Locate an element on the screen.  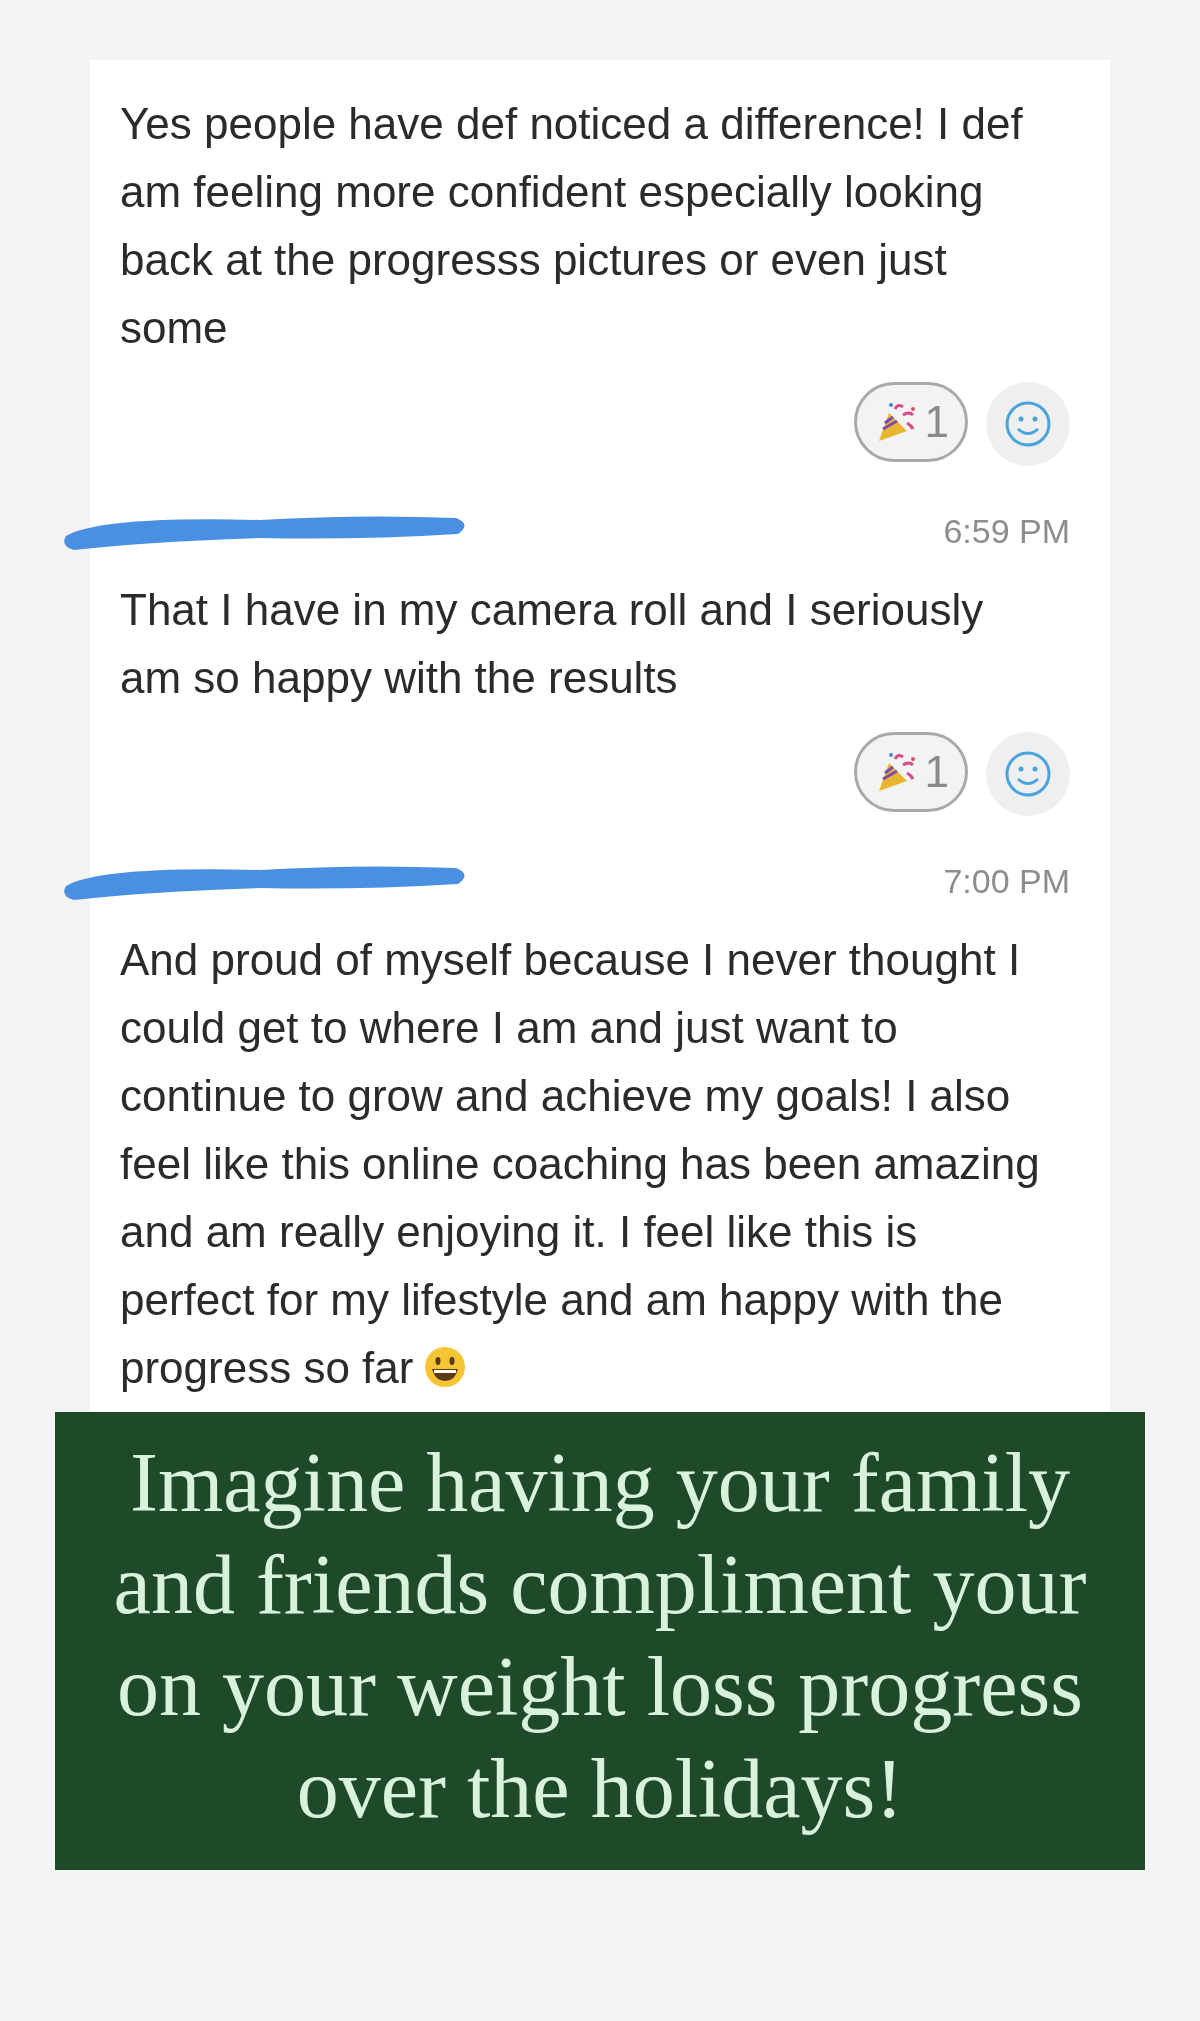
message-time: 6:59 PM is located at coordinates (1006, 531).